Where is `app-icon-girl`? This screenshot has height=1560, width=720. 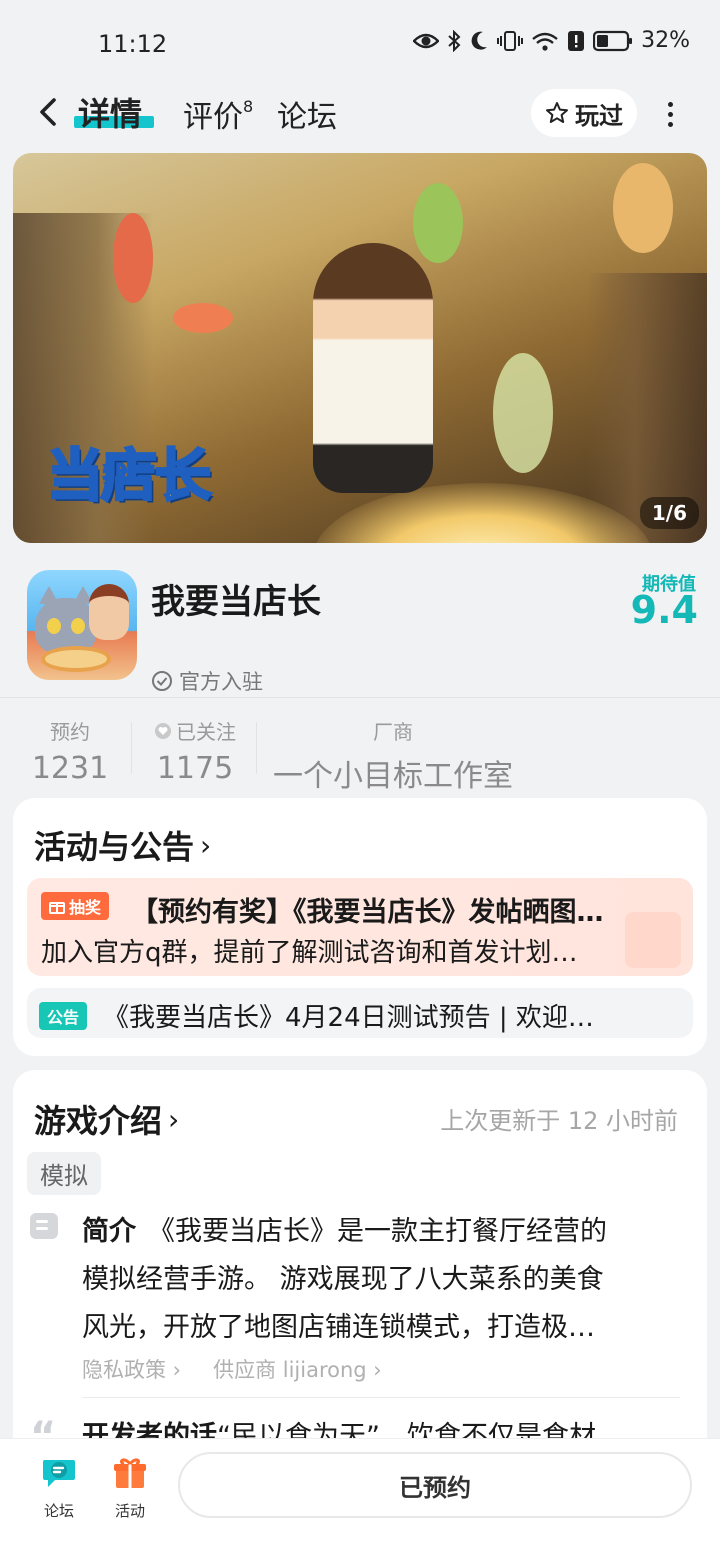
app-icon-girl is located at coordinates (109, 612).